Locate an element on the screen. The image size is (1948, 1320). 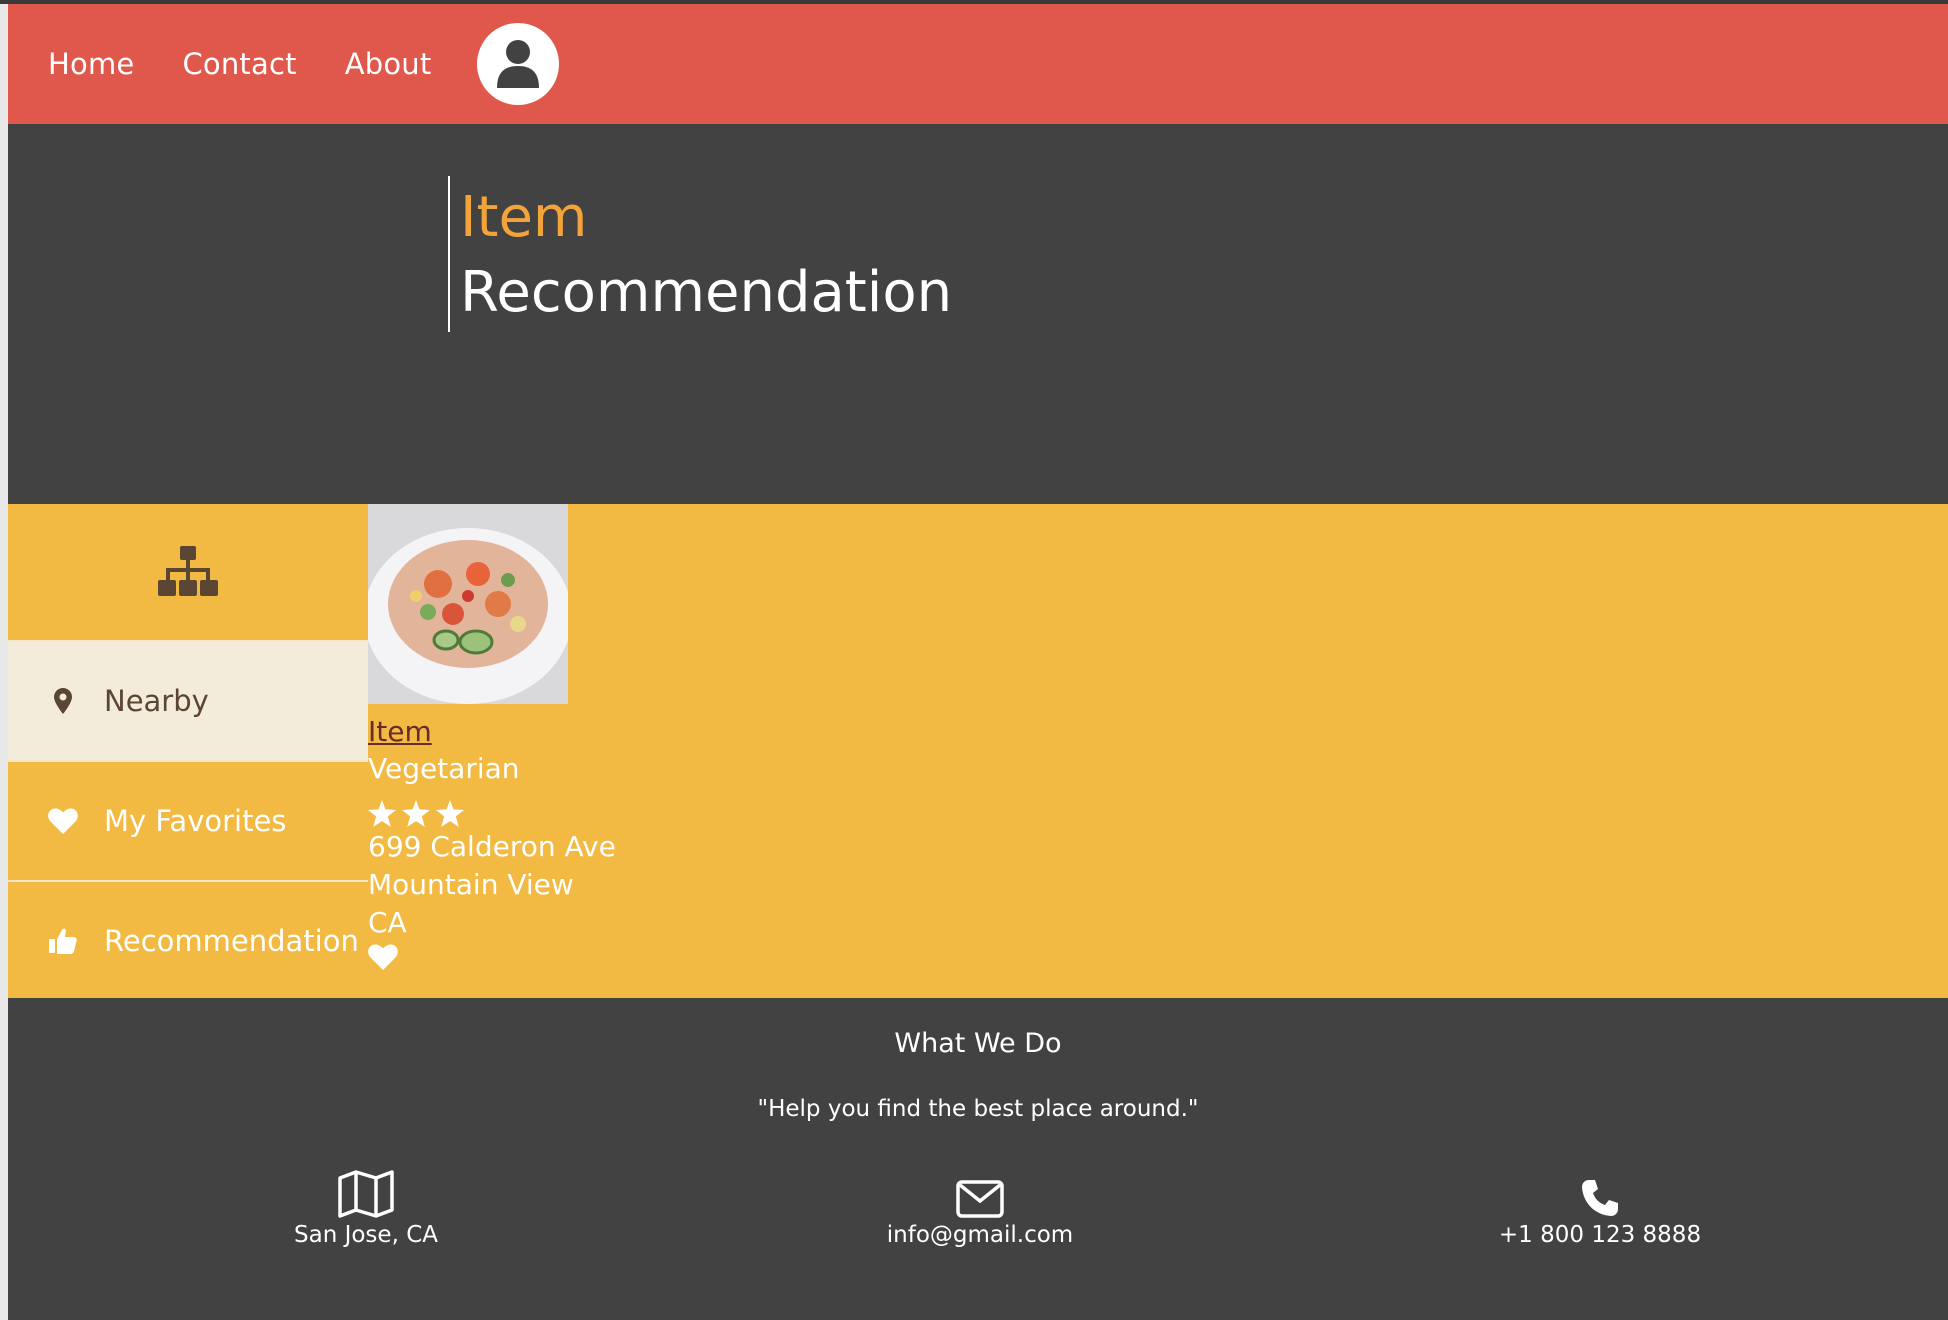
footer-phone: +1 800 123 8888 is located at coordinates (1600, 1207).